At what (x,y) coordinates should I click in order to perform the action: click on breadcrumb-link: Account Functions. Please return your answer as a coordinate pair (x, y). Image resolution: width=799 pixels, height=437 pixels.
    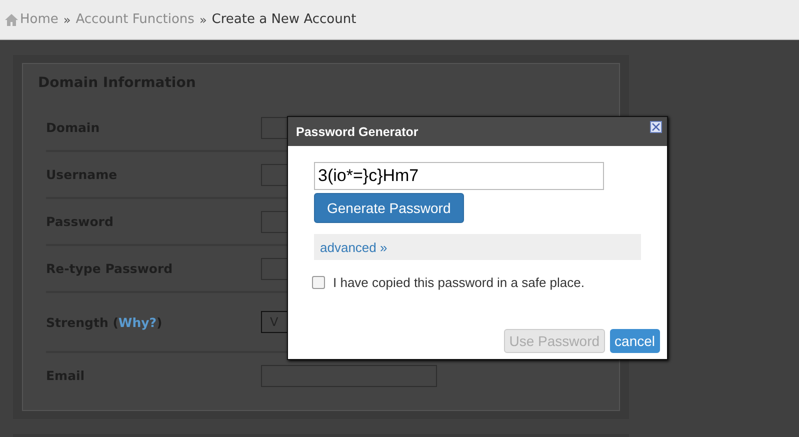
    Looking at the image, I should click on (135, 19).